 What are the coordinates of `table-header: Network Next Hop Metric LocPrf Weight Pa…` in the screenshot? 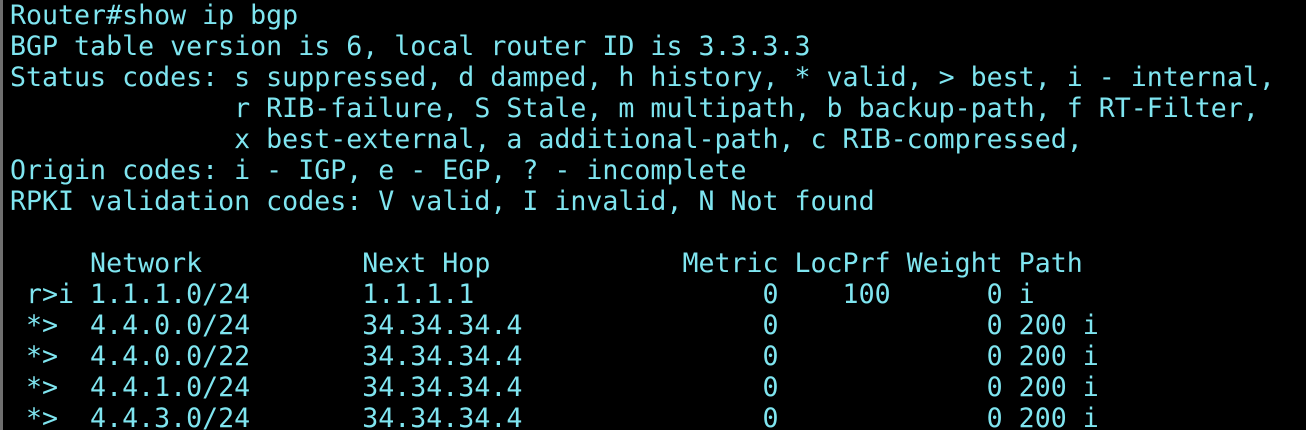 It's located at (546, 263).